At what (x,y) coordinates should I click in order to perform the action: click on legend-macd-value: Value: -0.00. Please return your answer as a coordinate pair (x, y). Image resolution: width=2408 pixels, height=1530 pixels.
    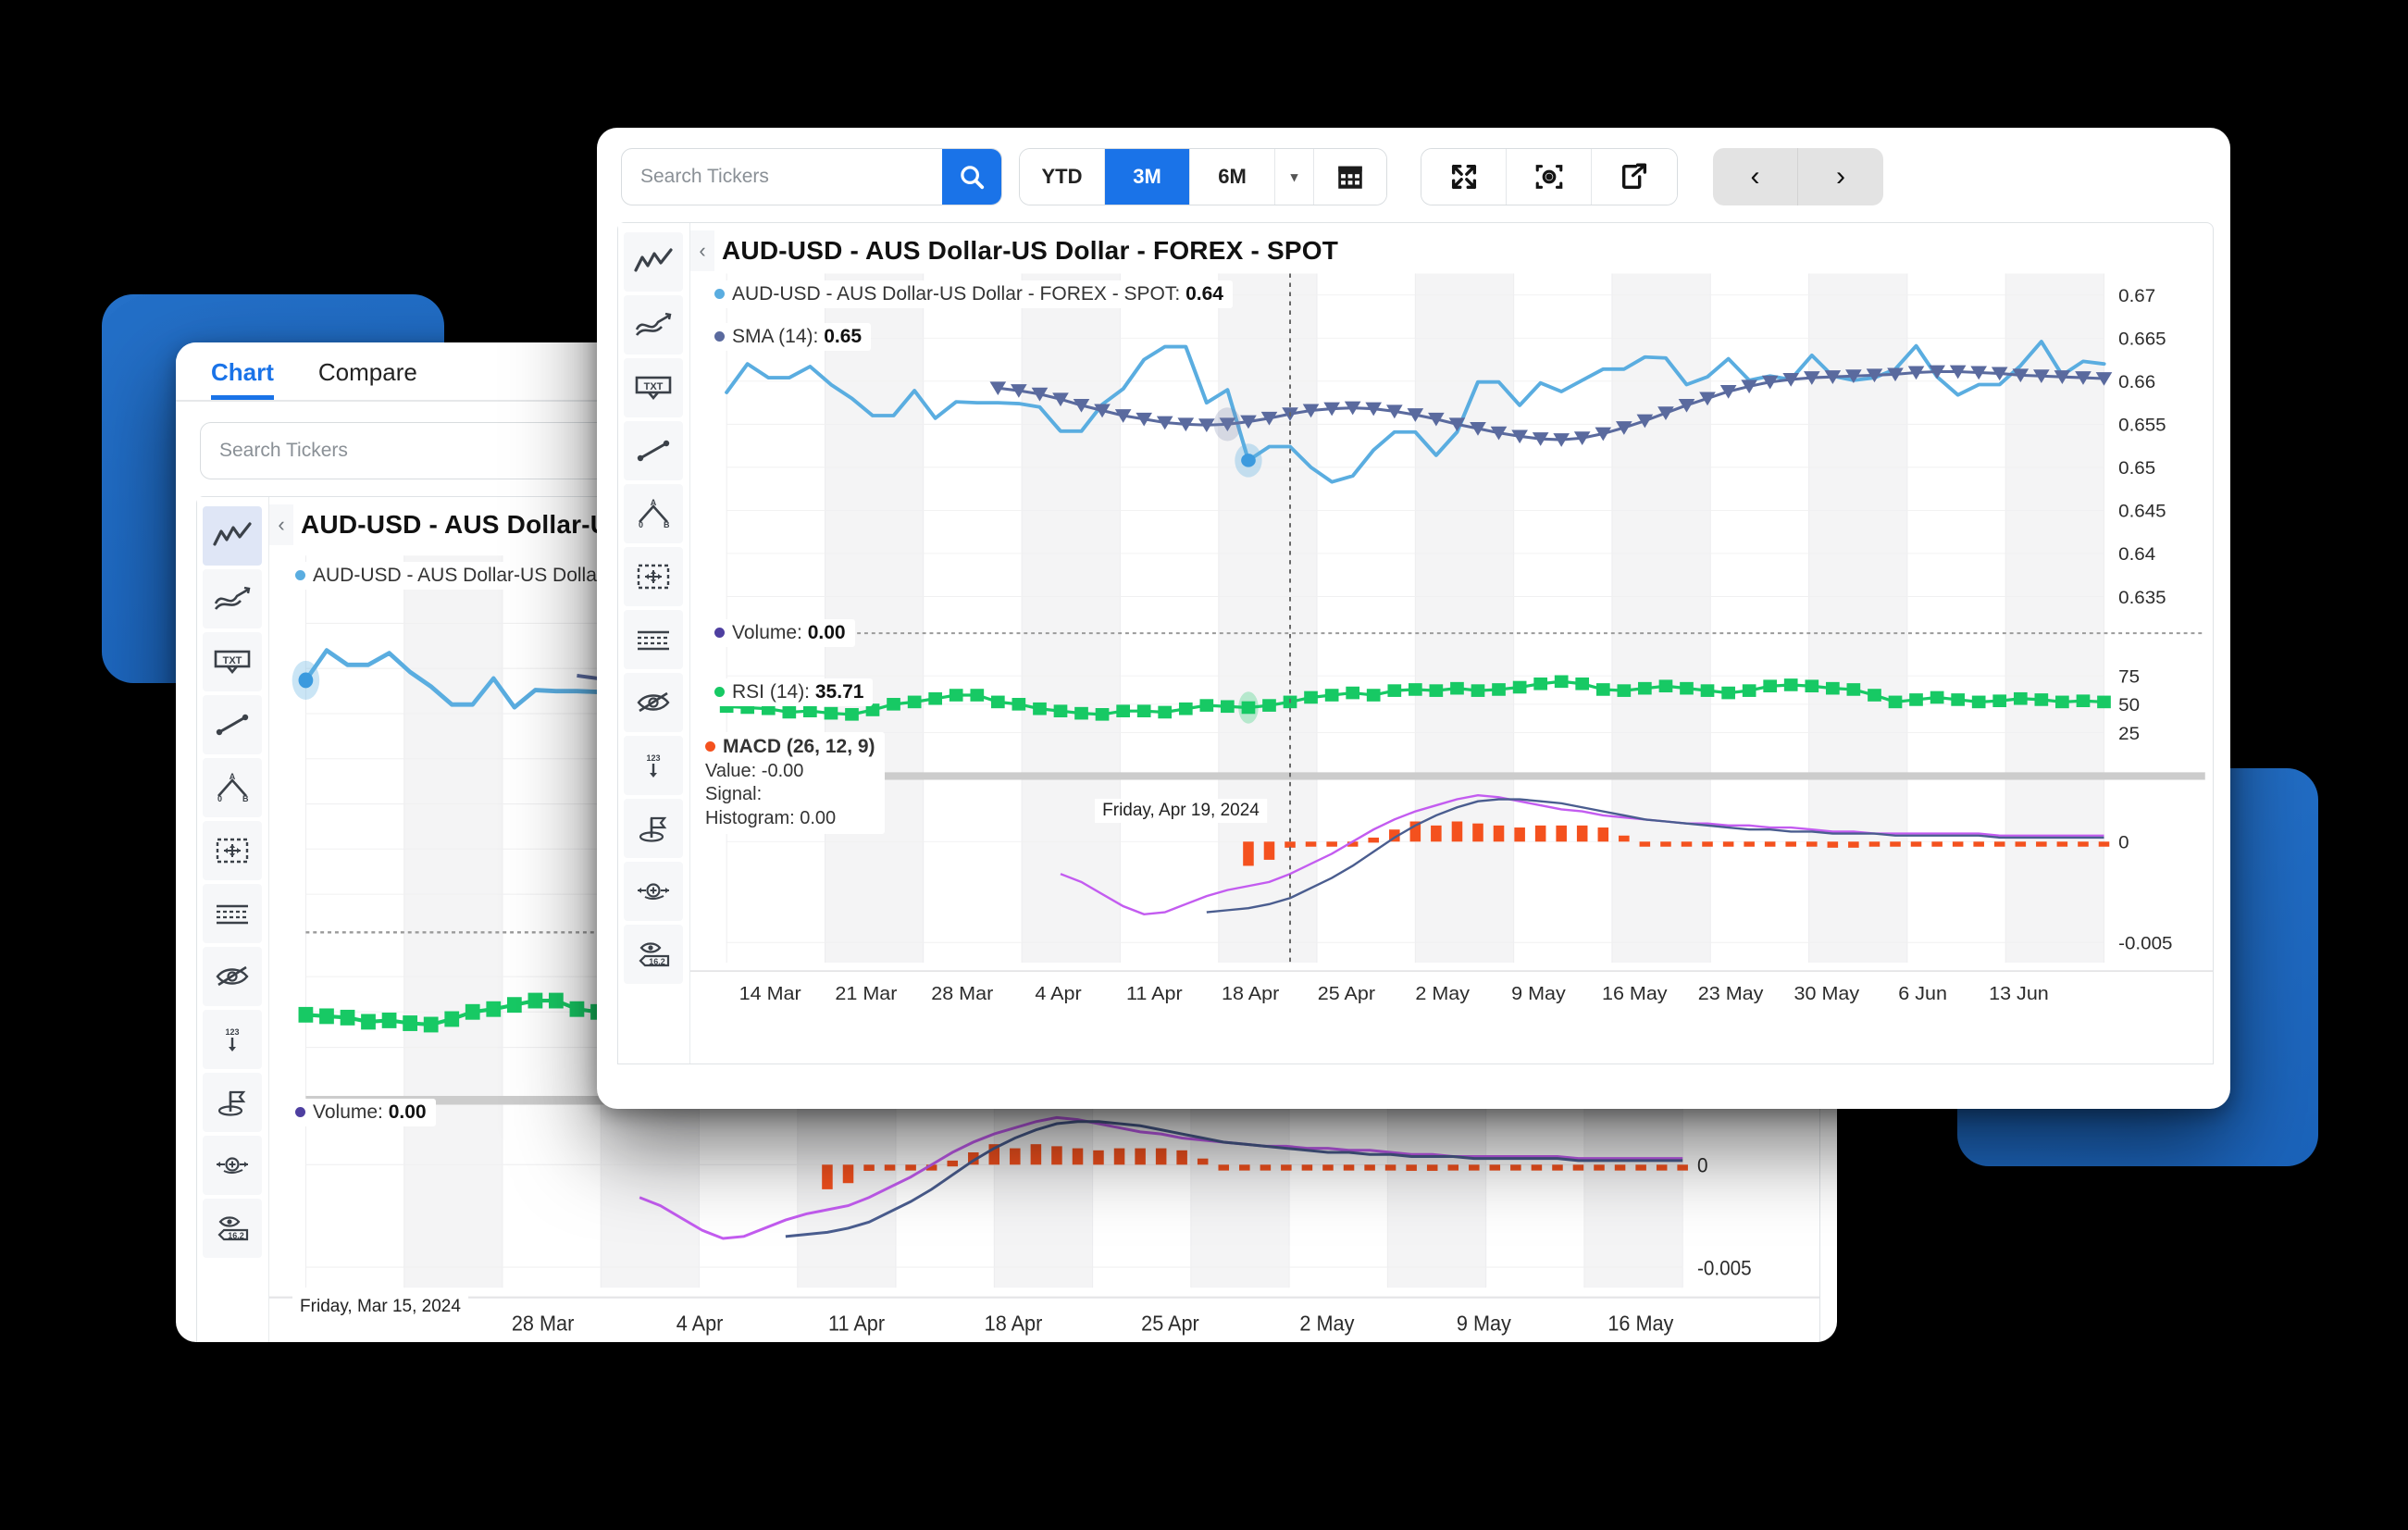
    Looking at the image, I should click on (754, 770).